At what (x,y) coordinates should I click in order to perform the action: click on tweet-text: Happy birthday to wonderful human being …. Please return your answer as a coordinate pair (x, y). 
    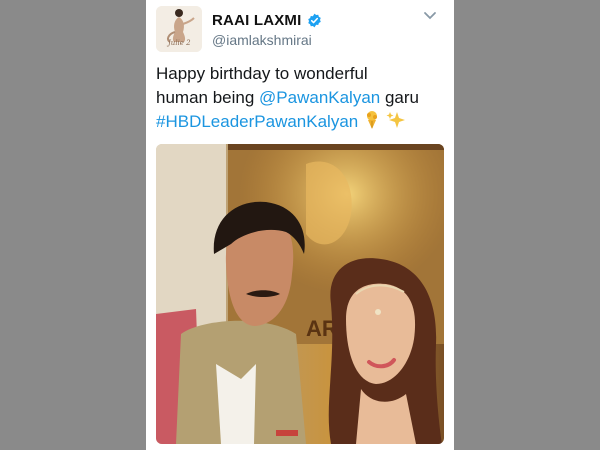
    Looking at the image, I should click on (302, 99).